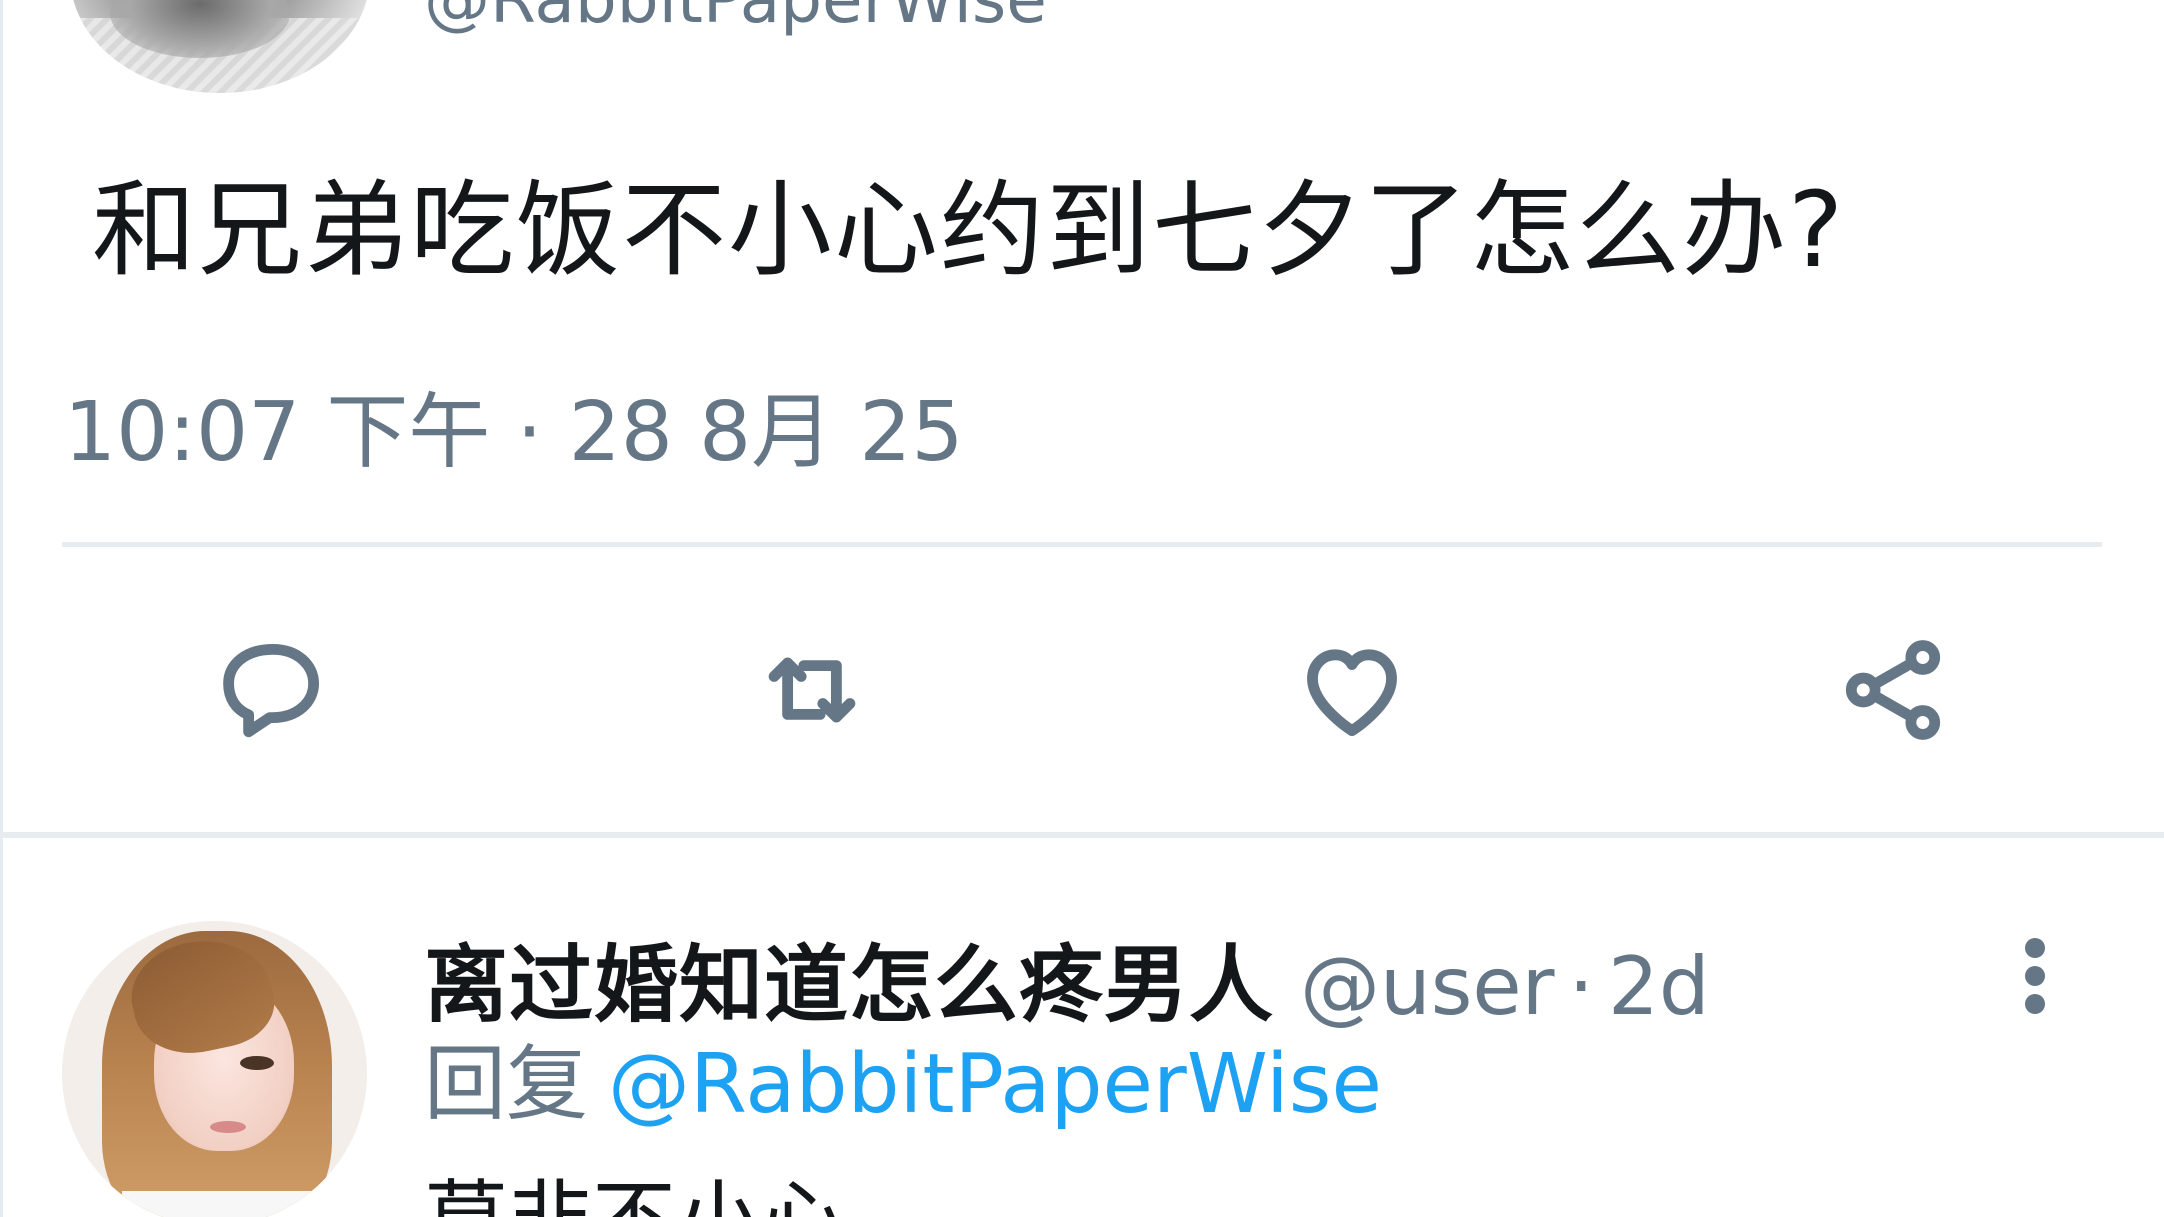  I want to click on reply-button, so click(273, 690).